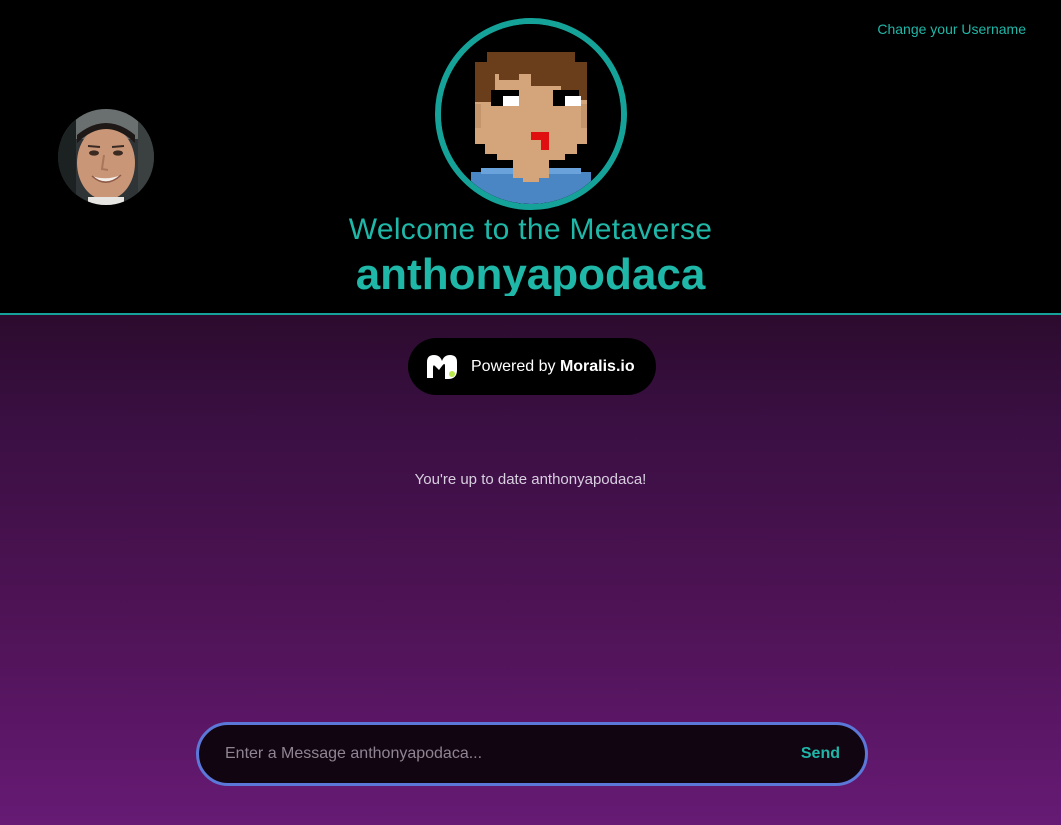 The image size is (1061, 825). I want to click on username-heading: anthonyapodaca, so click(530, 273).